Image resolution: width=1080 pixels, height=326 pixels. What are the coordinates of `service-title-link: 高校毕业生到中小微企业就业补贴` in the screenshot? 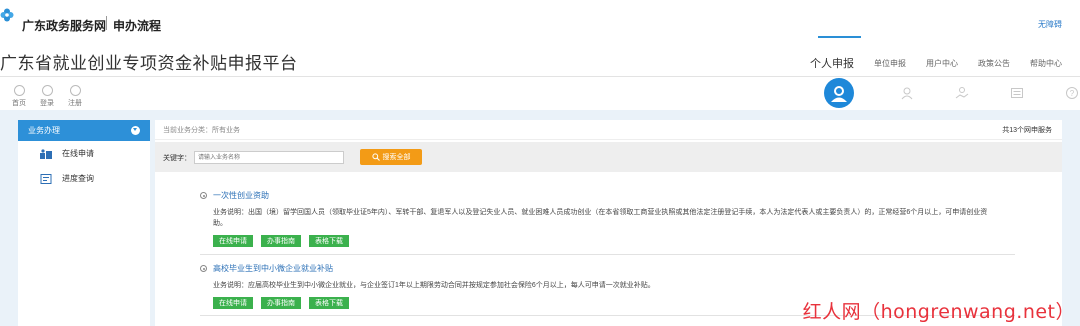 It's located at (610, 268).